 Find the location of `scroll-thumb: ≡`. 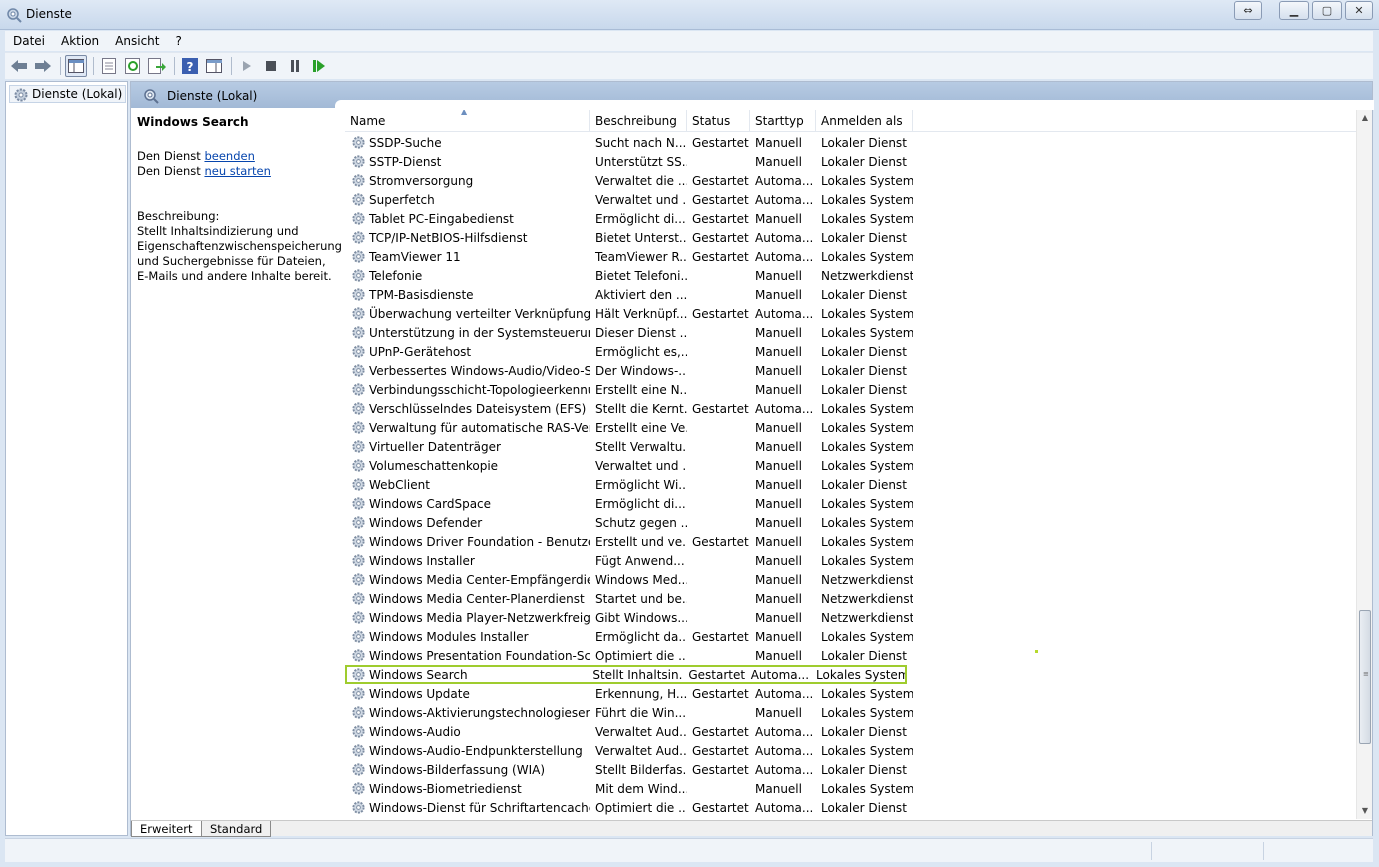

scroll-thumb: ≡ is located at coordinates (1365, 677).